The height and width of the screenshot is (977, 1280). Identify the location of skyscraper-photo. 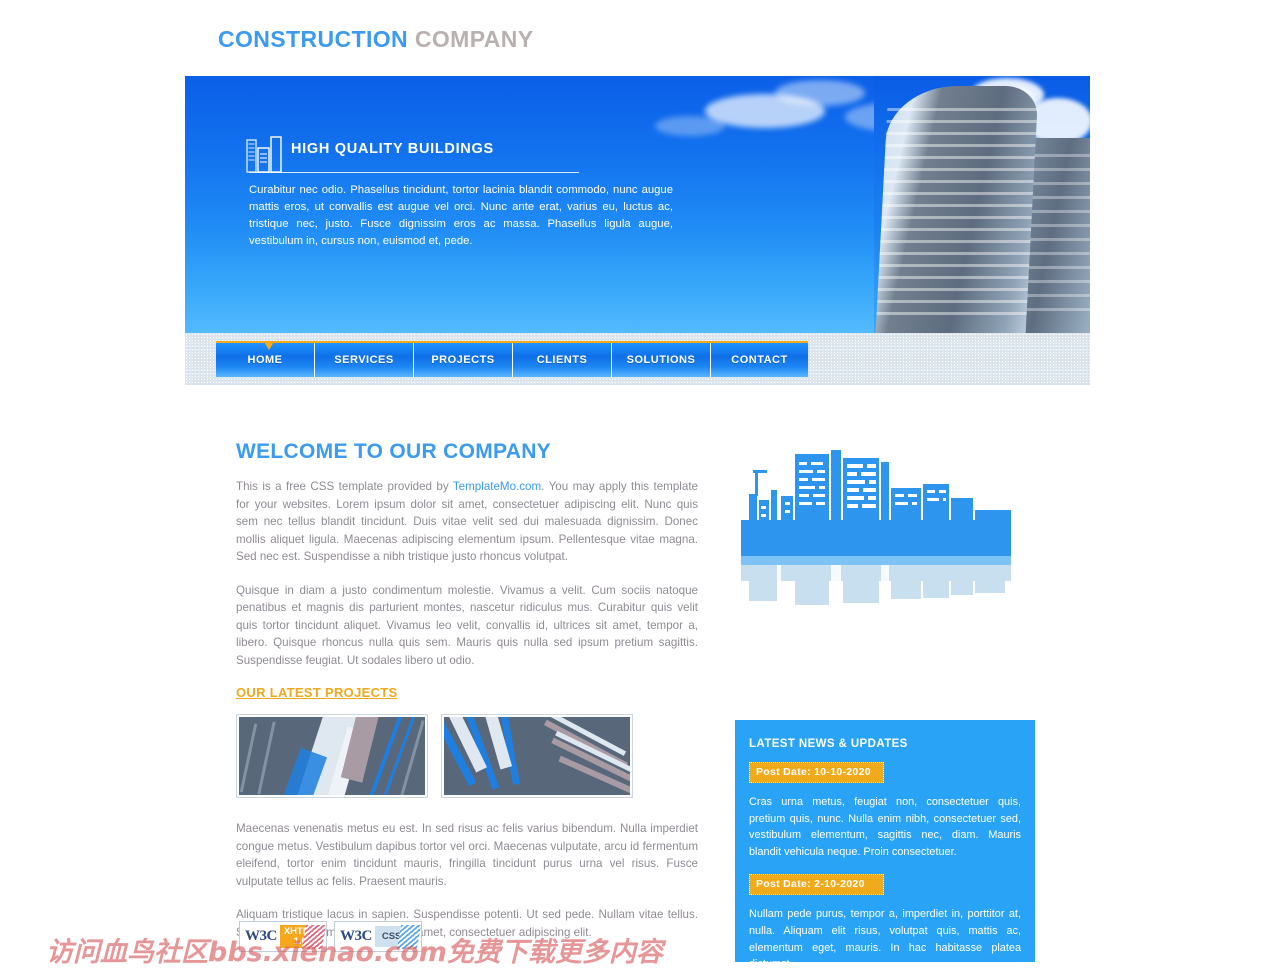
(982, 204).